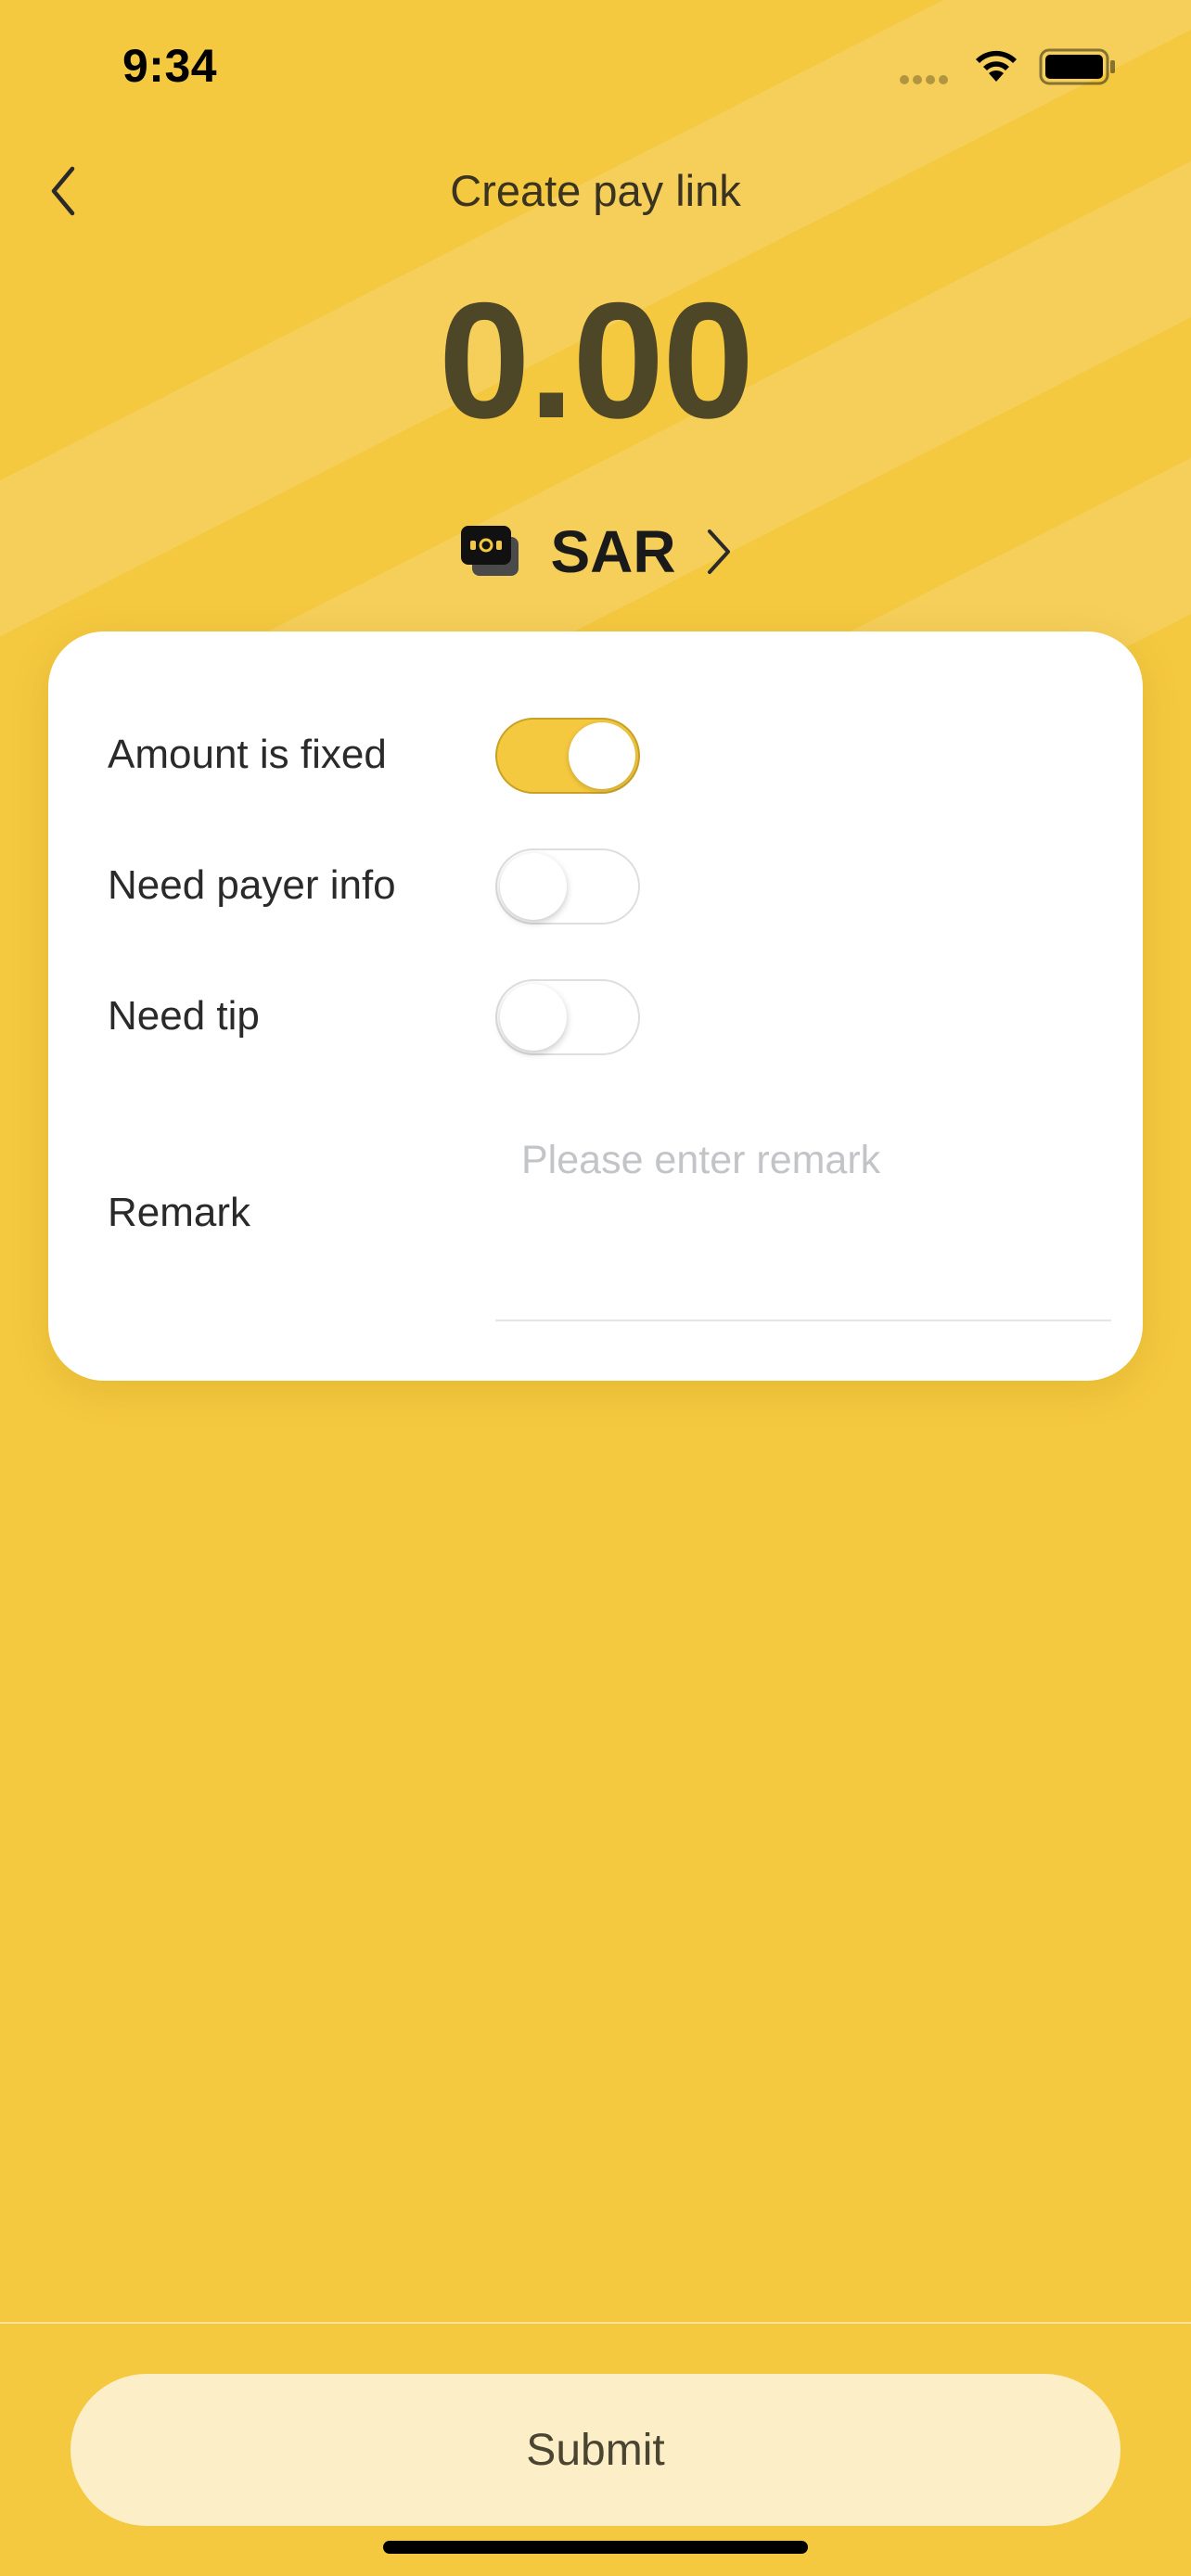 This screenshot has width=1191, height=2576. I want to click on amount-value: 0.00, so click(595, 360).